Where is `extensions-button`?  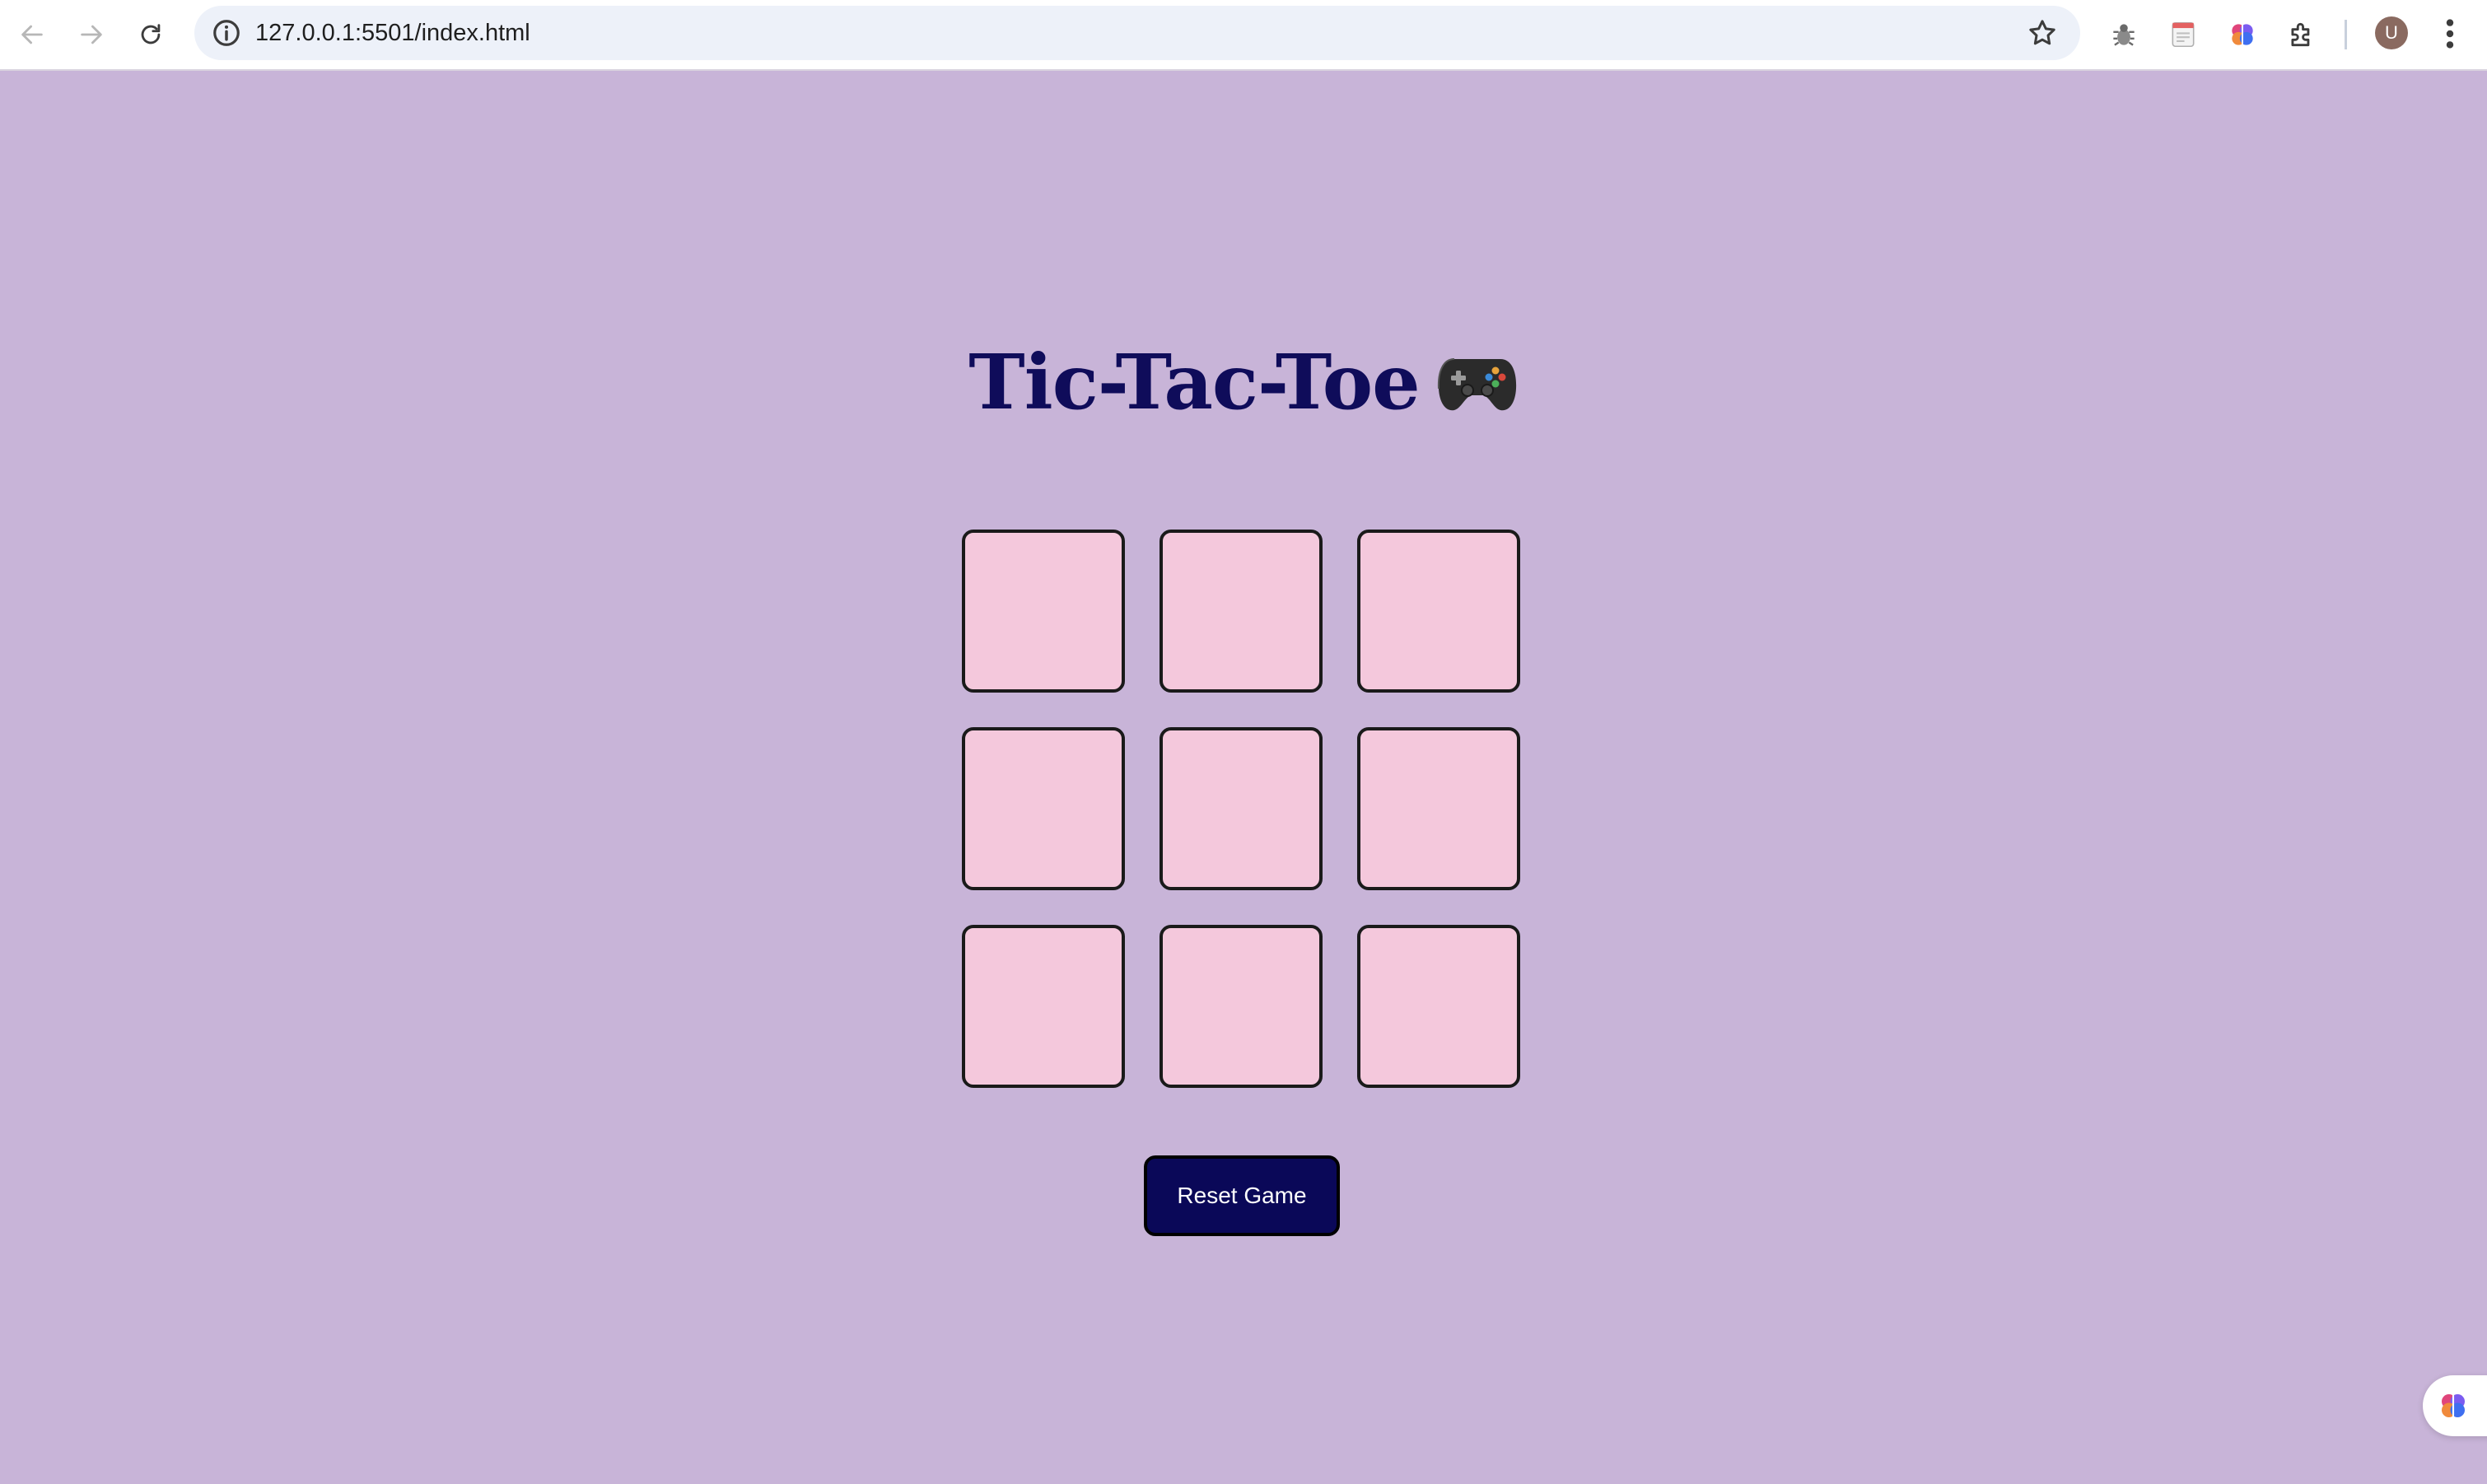
extensions-button is located at coordinates (2302, 35).